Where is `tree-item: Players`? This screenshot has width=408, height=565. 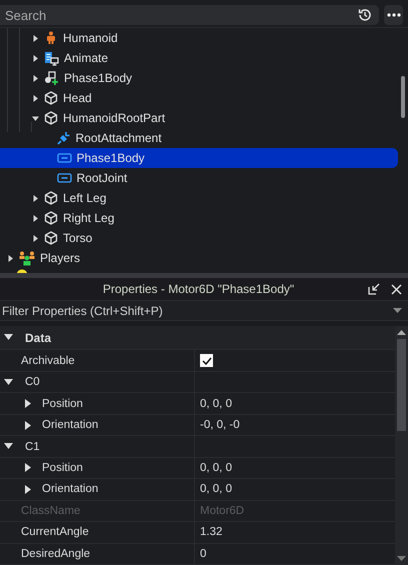
tree-item: Players is located at coordinates (199, 258).